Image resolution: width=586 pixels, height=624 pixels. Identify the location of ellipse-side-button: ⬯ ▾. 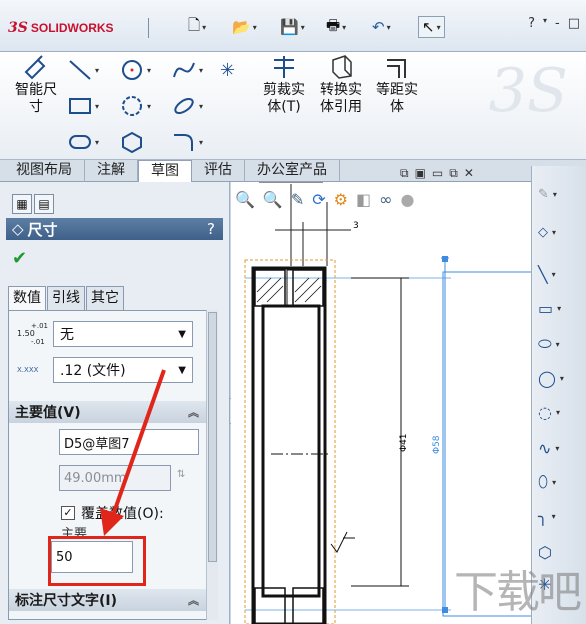
(556, 482).